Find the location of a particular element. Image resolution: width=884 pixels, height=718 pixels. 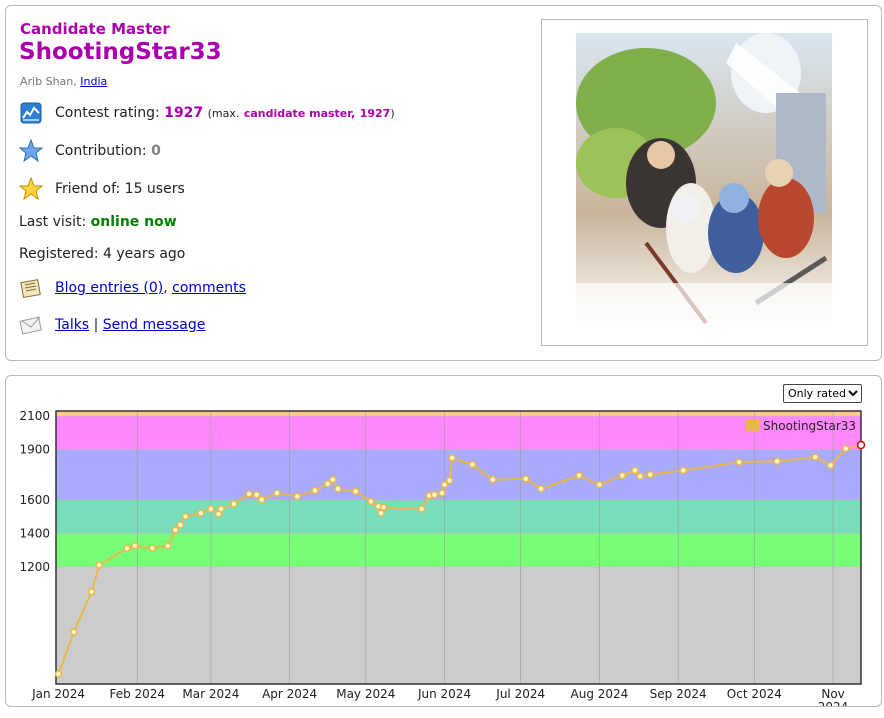

country-link: India is located at coordinates (93, 81).